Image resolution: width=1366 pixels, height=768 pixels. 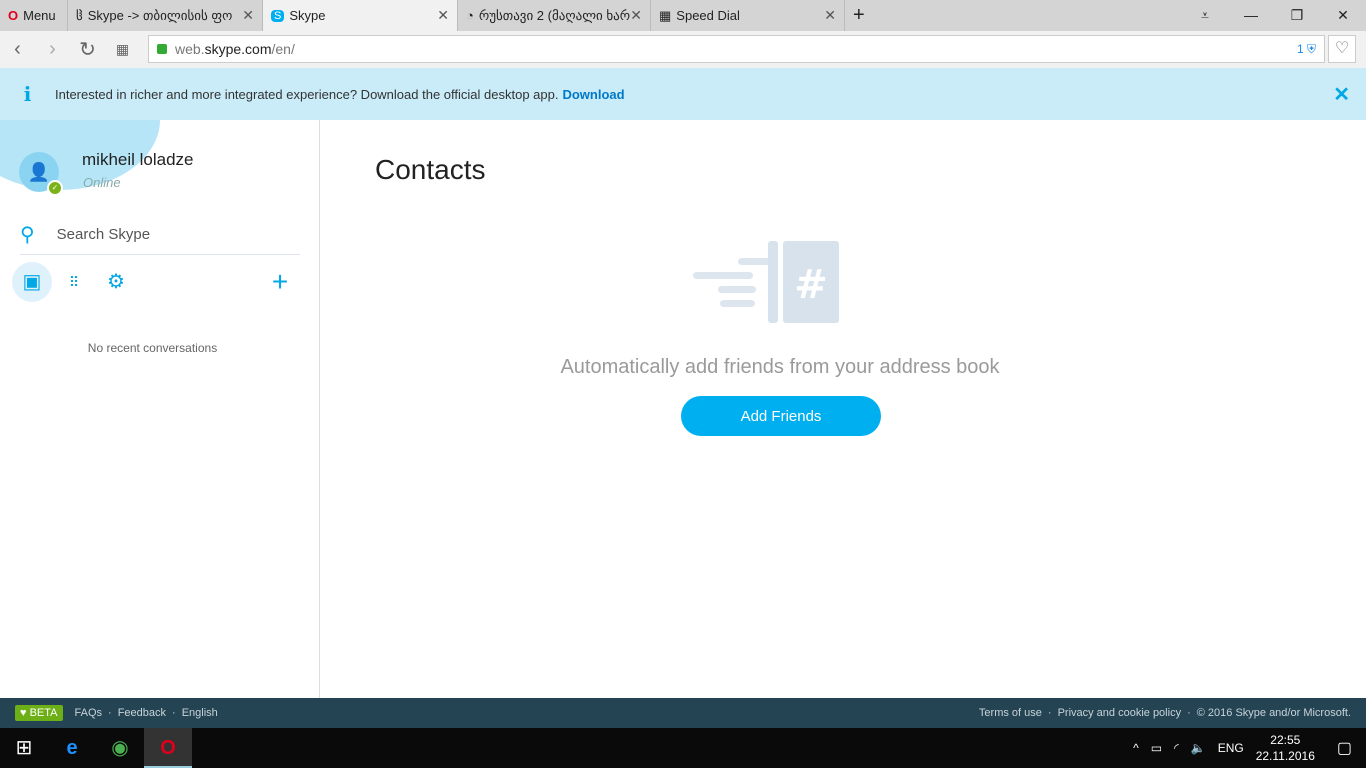 What do you see at coordinates (748, 15) in the screenshot?
I see `tab-speed-dial: ▦ Speed Dial ✕` at bounding box center [748, 15].